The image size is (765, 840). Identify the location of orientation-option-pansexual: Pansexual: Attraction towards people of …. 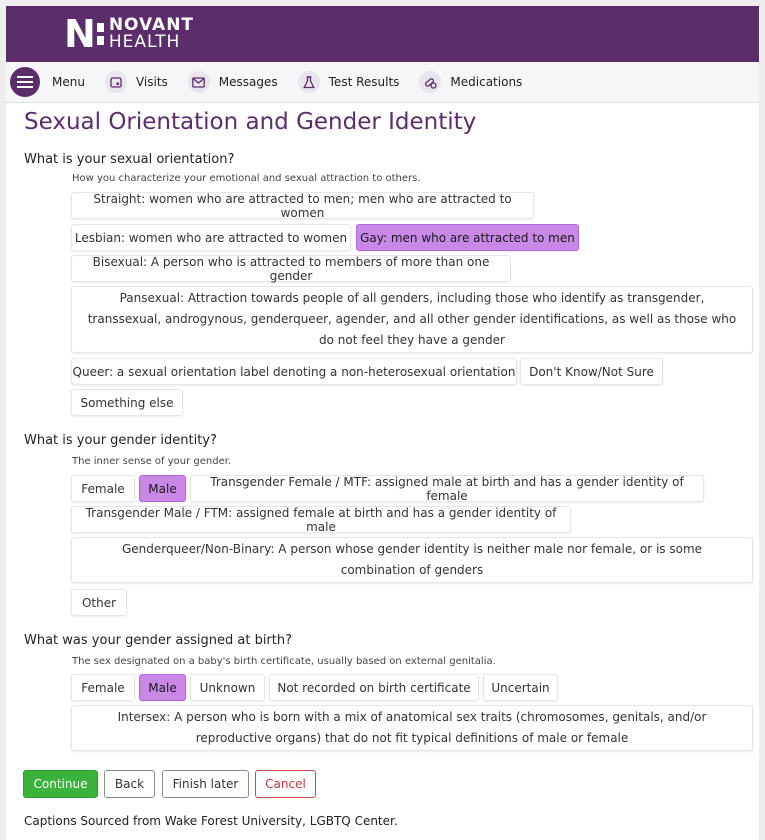
(412, 319).